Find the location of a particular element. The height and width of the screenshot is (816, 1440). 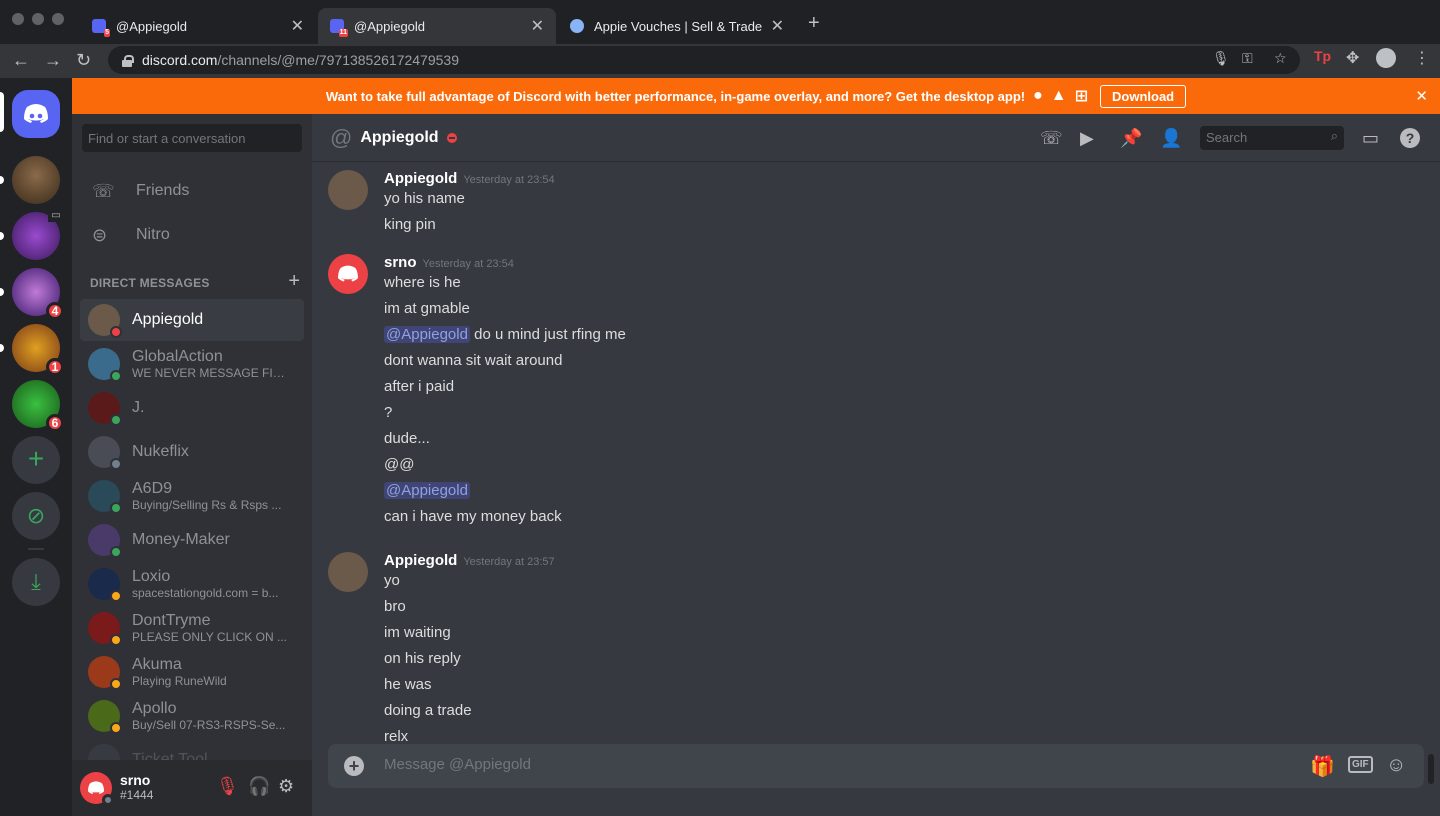

server-icon: 1 is located at coordinates (38, 350).